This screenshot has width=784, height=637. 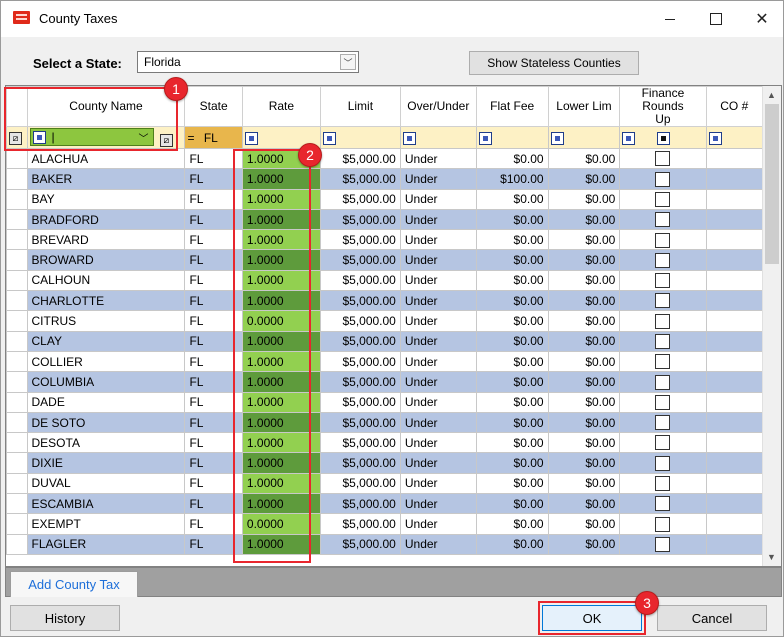 What do you see at coordinates (385, 524) in the screenshot?
I see `table-row: EXEMPT FL 0.0000 $5,000.00 Under $0.00 $0.00` at bounding box center [385, 524].